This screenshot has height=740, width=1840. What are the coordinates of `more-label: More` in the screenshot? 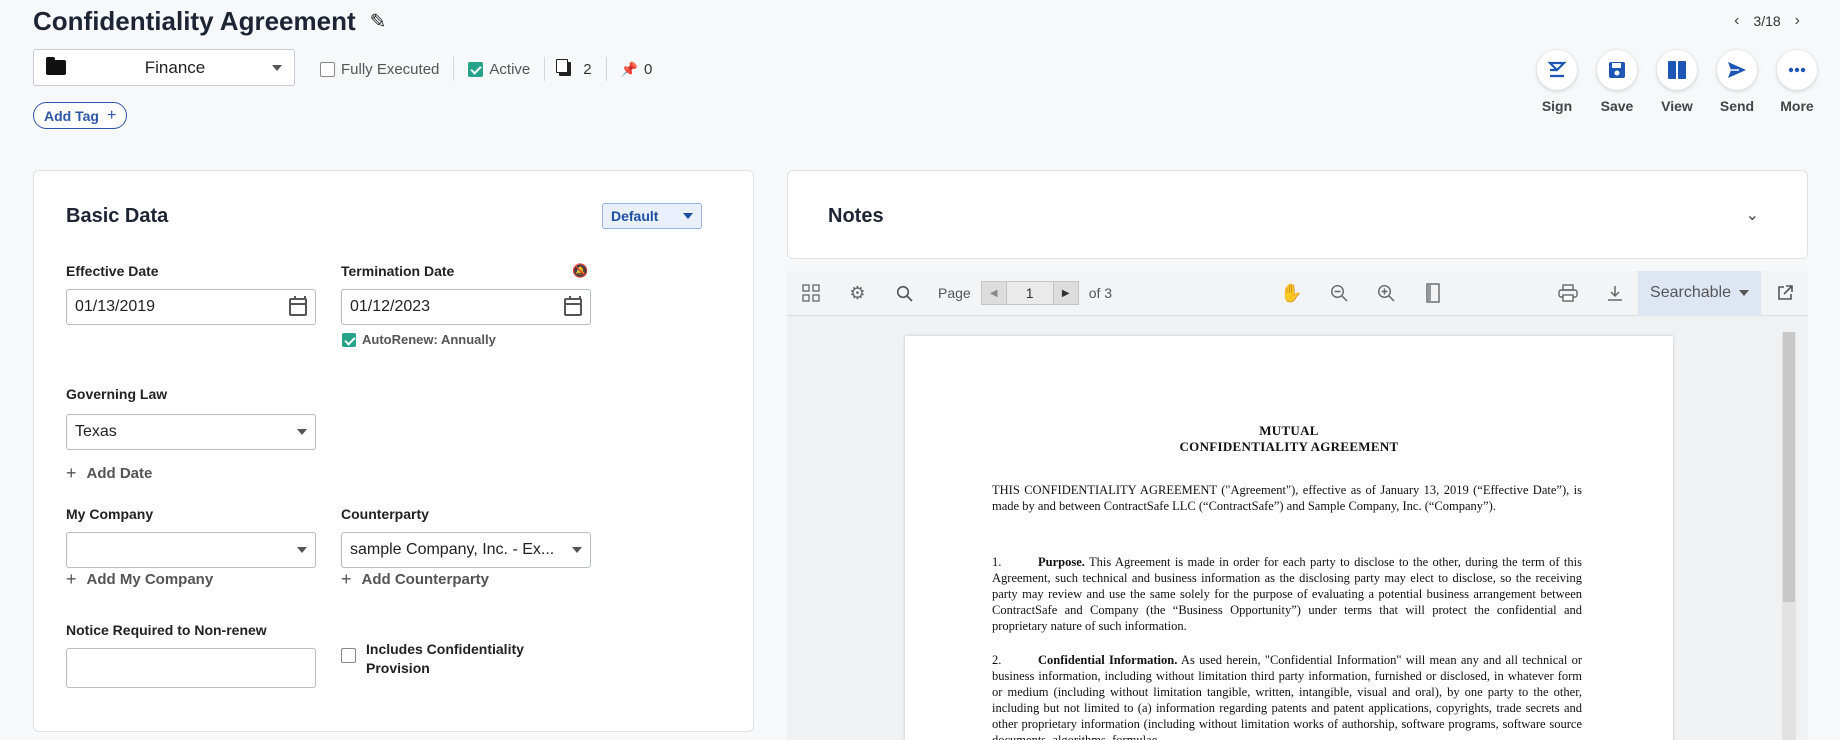 It's located at (1797, 106).